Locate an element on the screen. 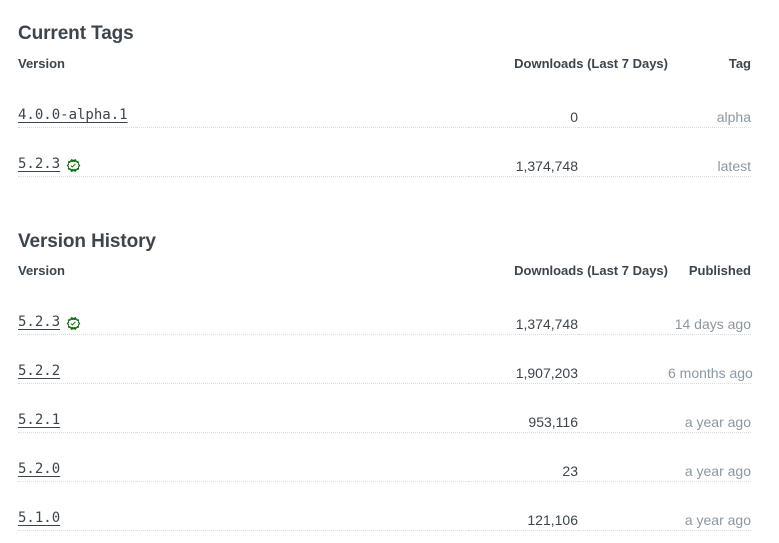 This screenshot has height=543, width=779. table-row: 5.2.3 1,374,748 latest is located at coordinates (384, 152).